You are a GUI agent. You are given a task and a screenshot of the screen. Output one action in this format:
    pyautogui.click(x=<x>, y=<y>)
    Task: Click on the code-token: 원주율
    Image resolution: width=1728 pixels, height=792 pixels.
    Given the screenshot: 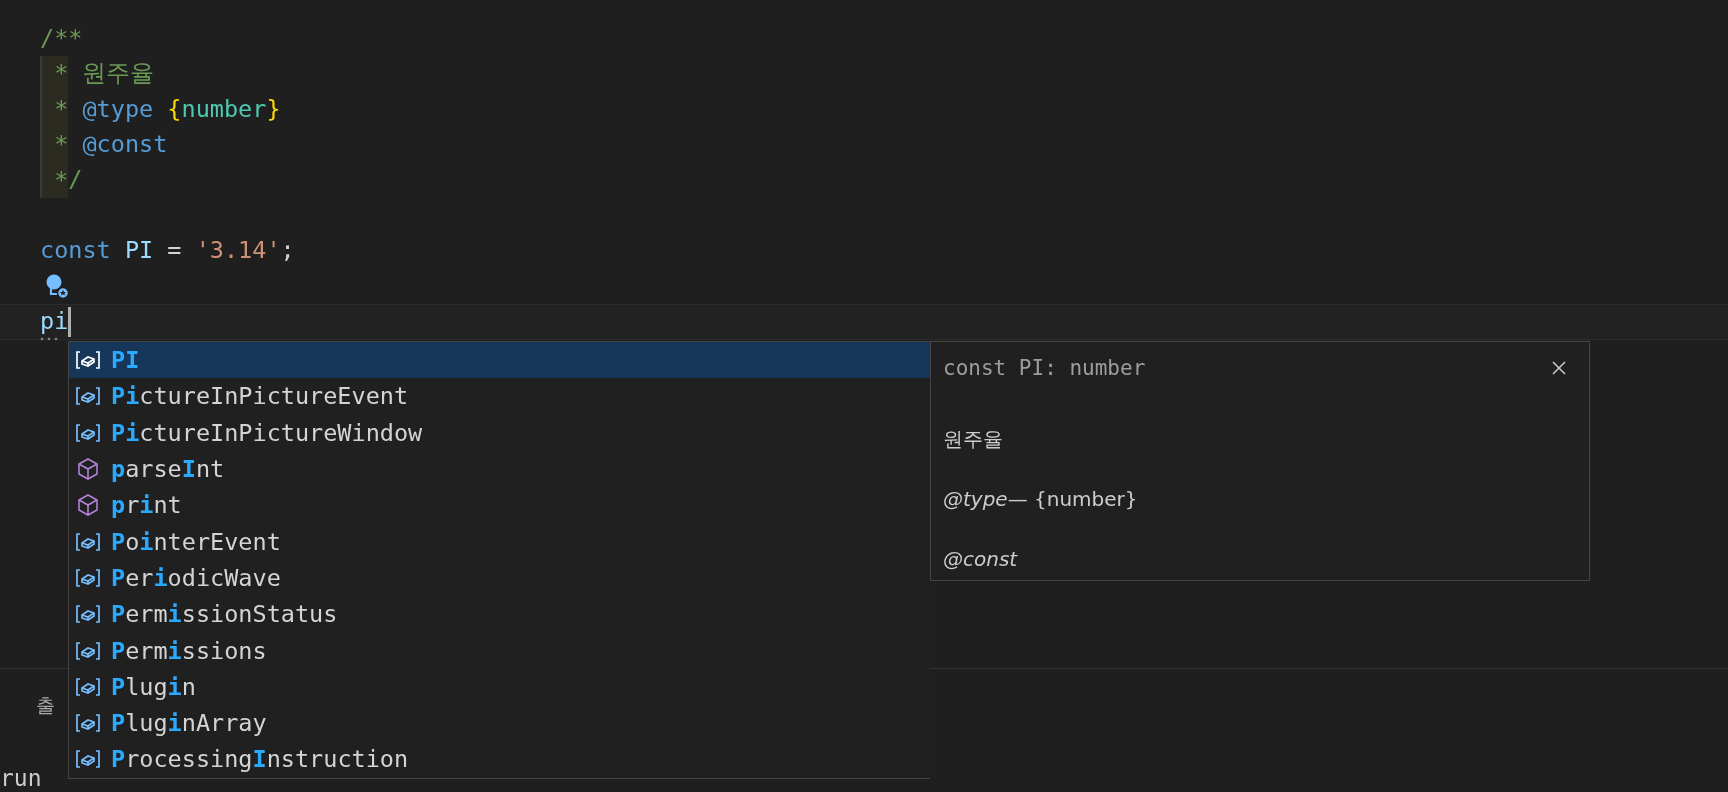 What is the action you would take?
    pyautogui.click(x=118, y=74)
    